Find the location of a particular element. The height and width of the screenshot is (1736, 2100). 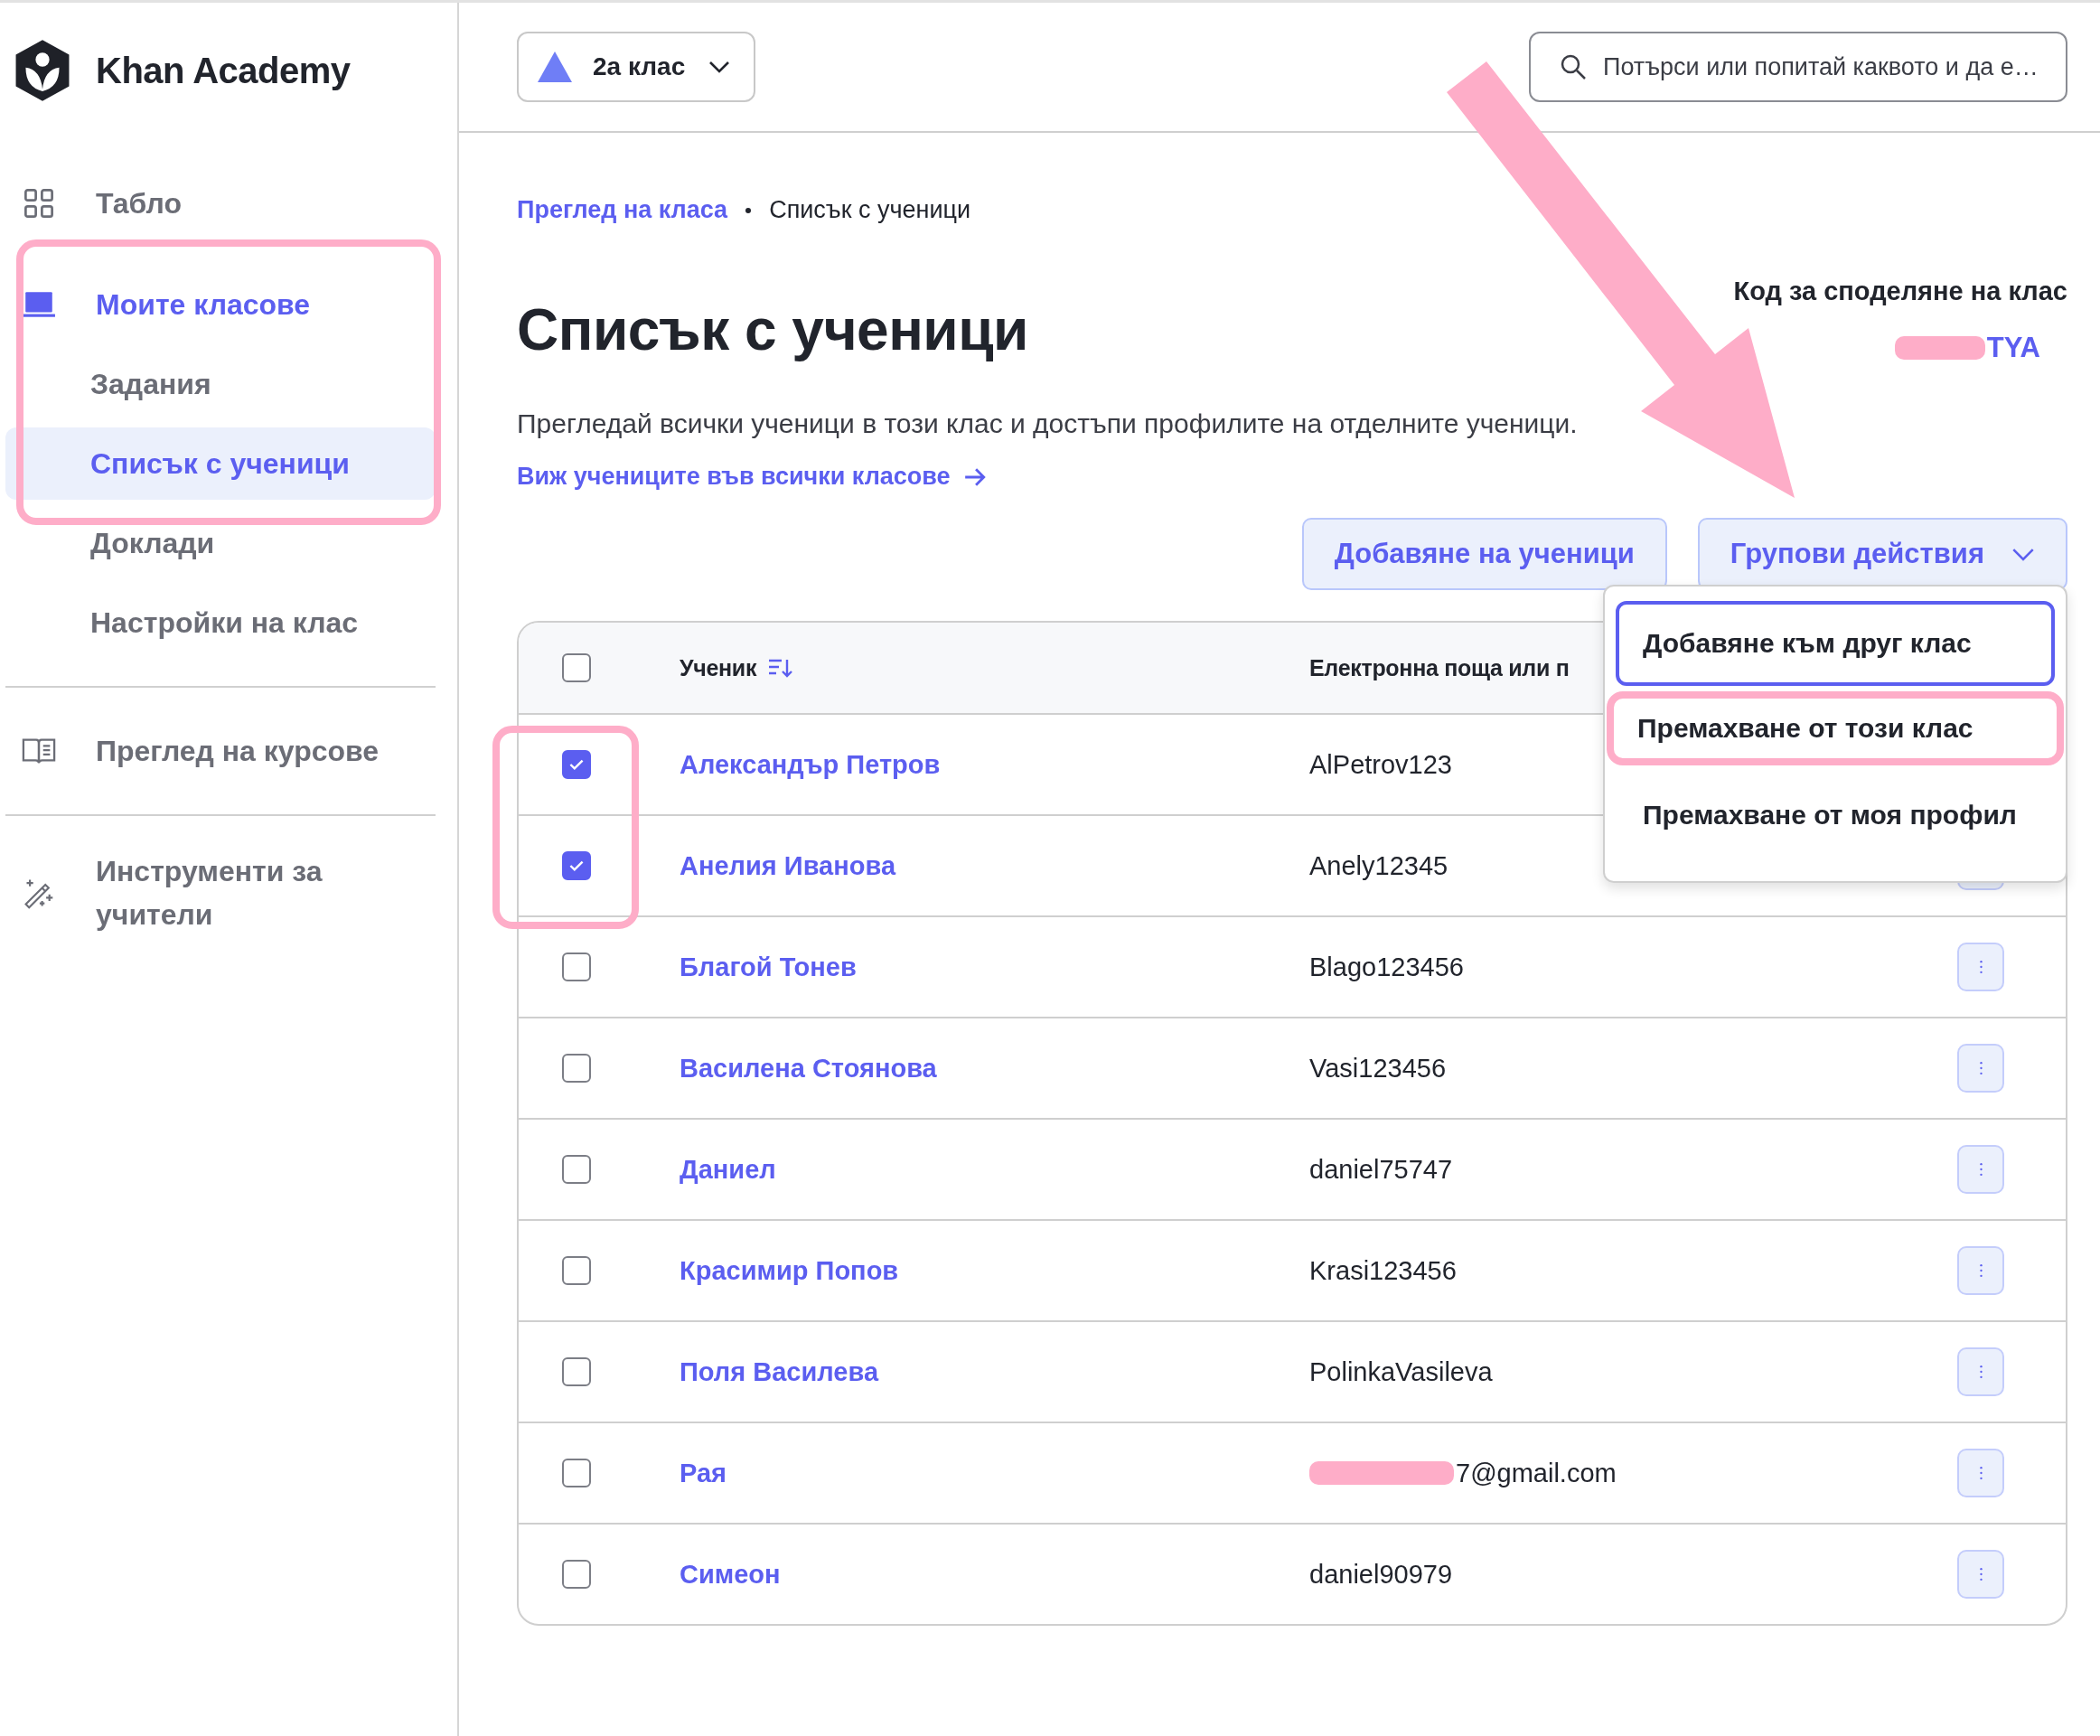

student-login: daniel75747 is located at coordinates (1381, 1169).